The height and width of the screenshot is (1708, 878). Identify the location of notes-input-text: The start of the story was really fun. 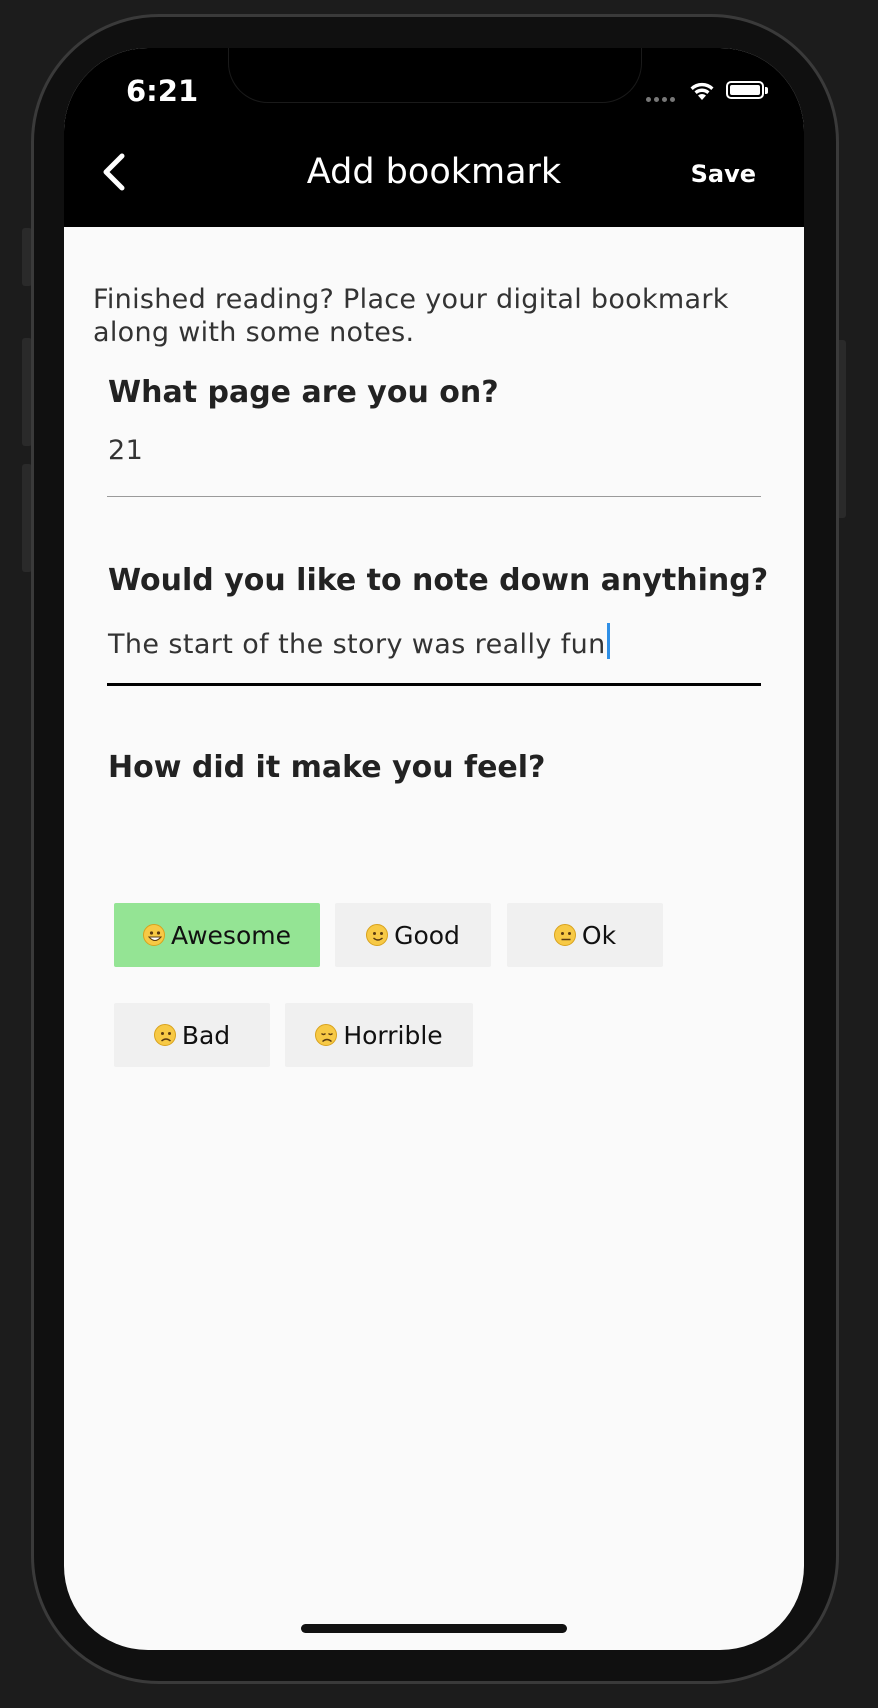
(357, 644).